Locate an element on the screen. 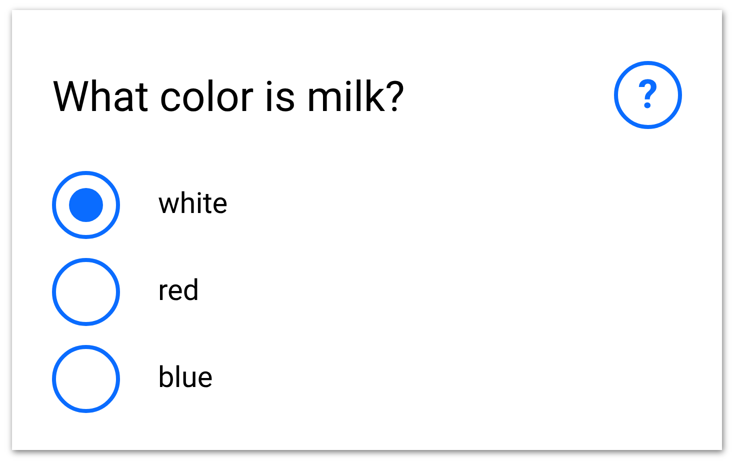 Image resolution: width=734 pixels, height=464 pixels. option-label: red is located at coordinates (179, 291).